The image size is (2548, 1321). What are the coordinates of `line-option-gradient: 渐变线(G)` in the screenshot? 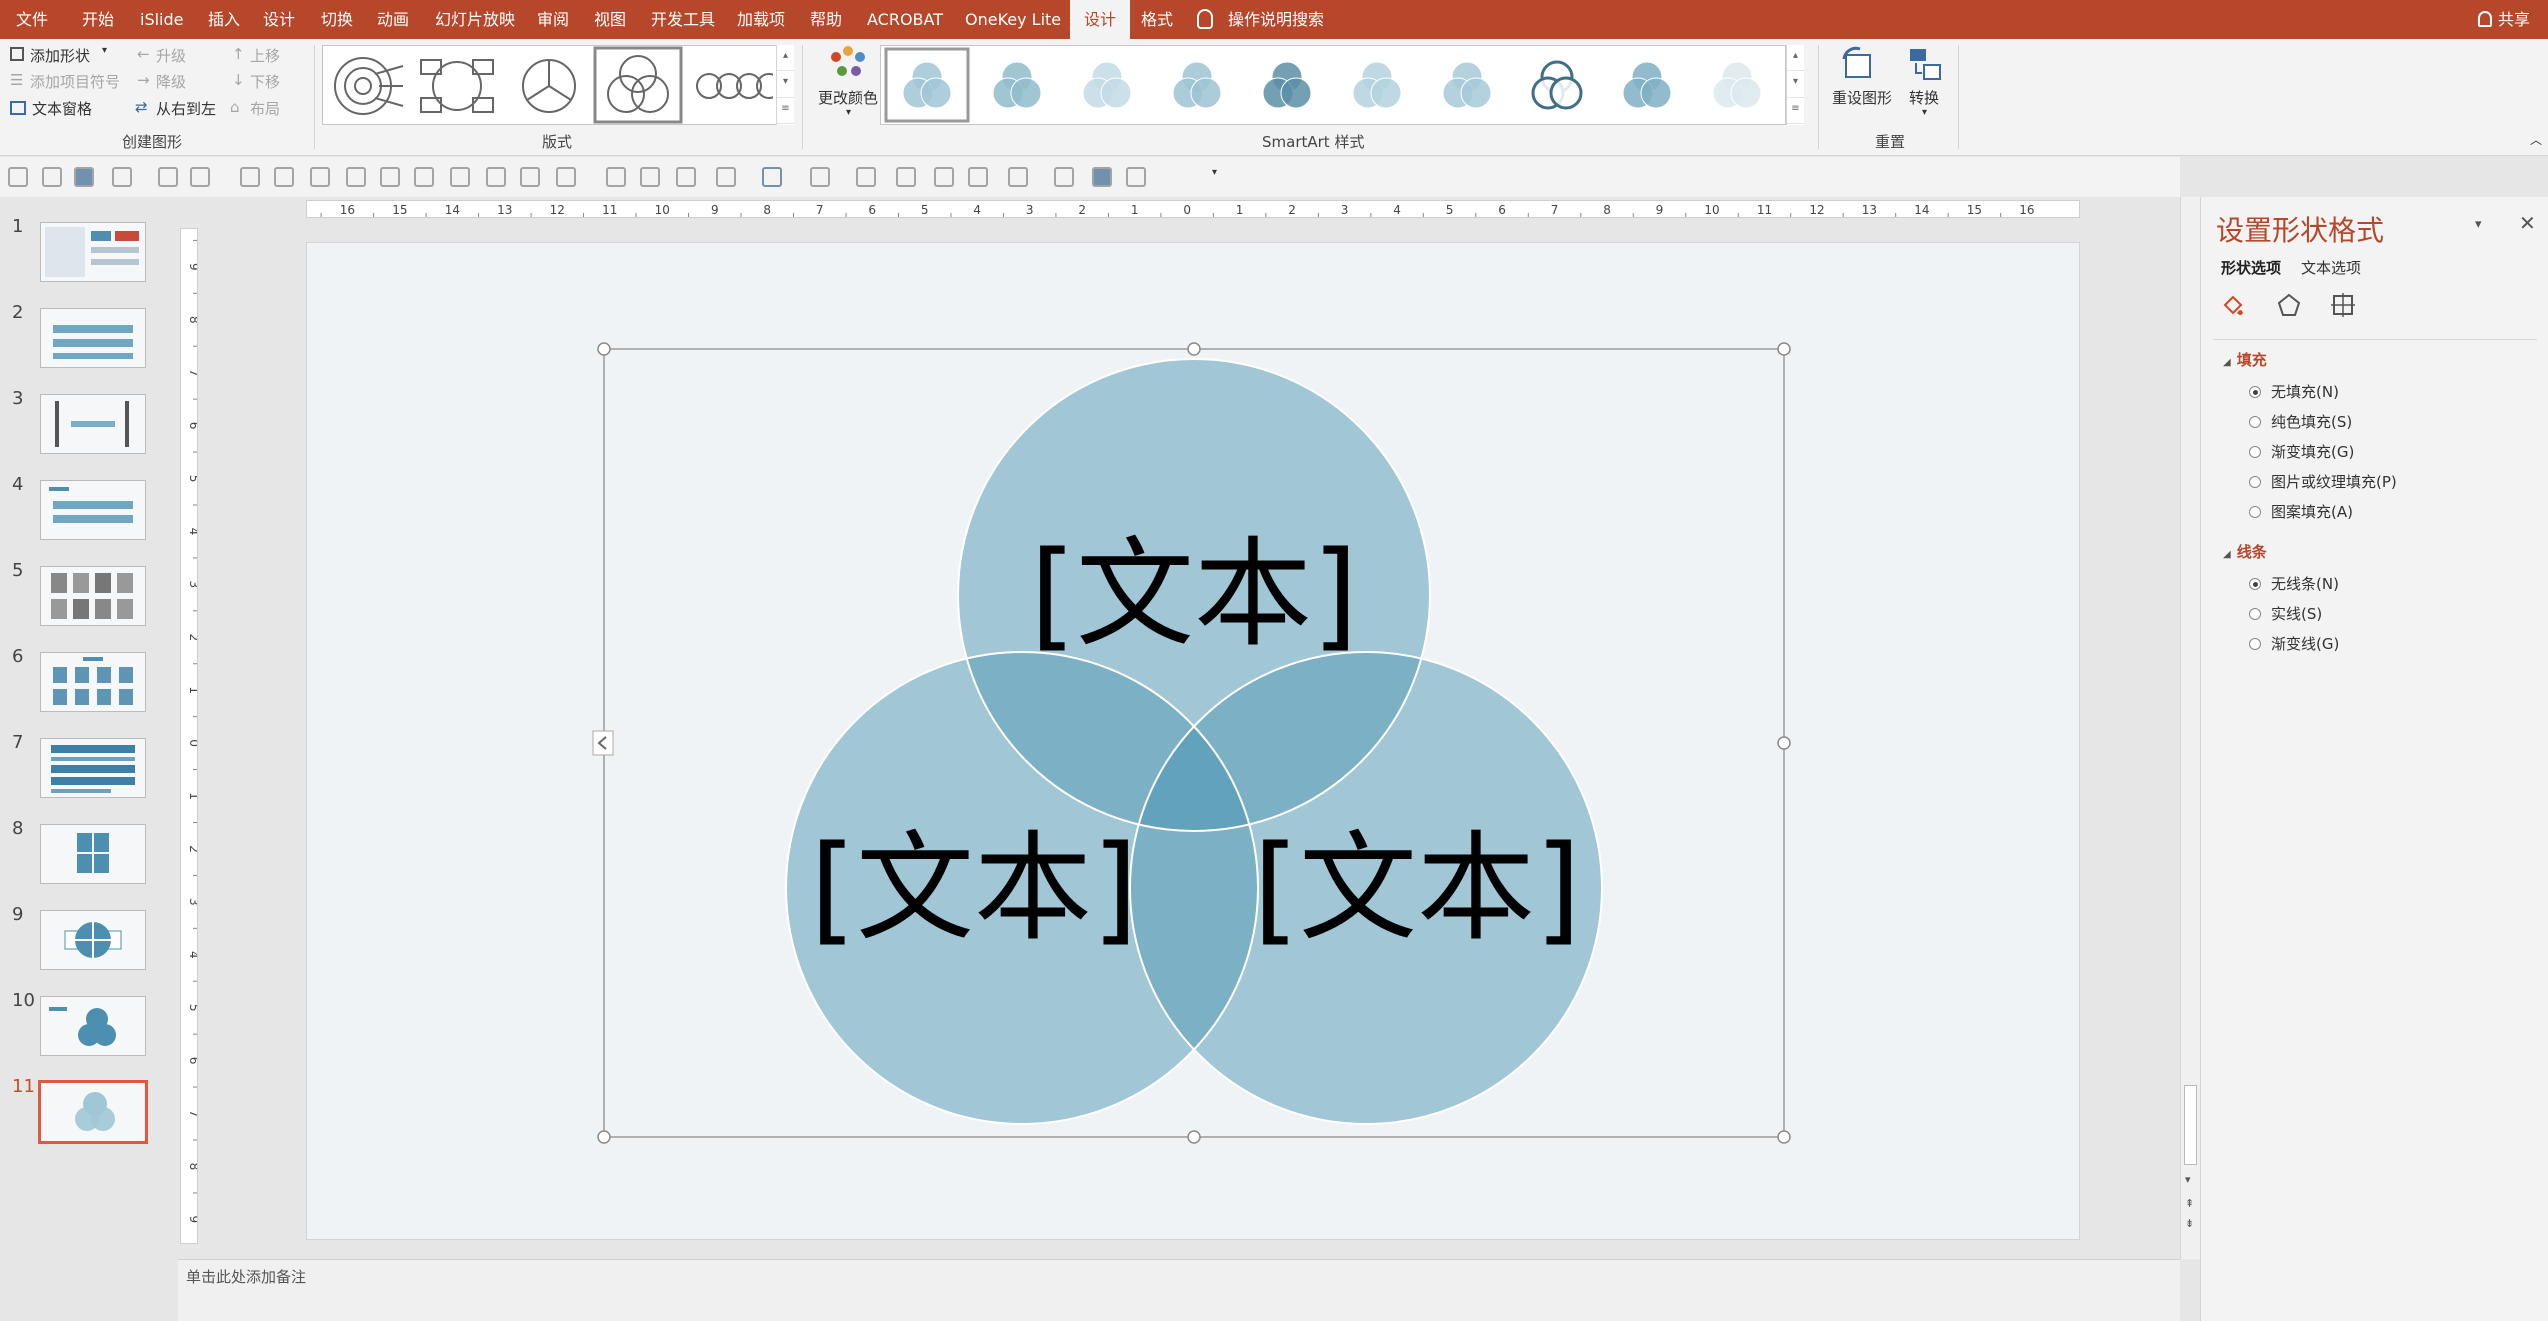 It's located at (2294, 643).